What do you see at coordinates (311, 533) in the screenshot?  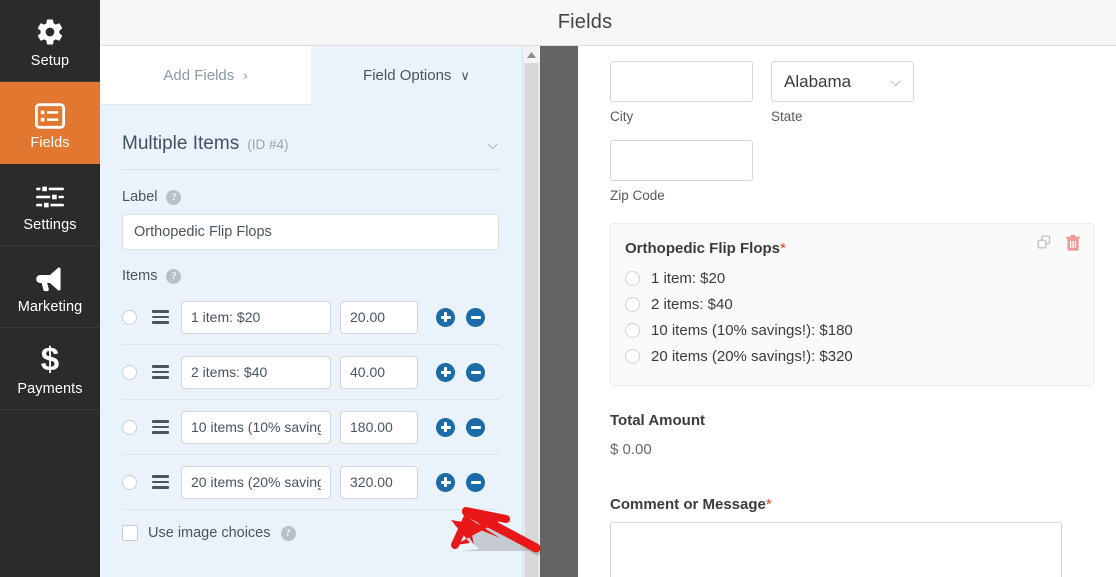 I see `use-image-choices-row: Use image choices ?` at bounding box center [311, 533].